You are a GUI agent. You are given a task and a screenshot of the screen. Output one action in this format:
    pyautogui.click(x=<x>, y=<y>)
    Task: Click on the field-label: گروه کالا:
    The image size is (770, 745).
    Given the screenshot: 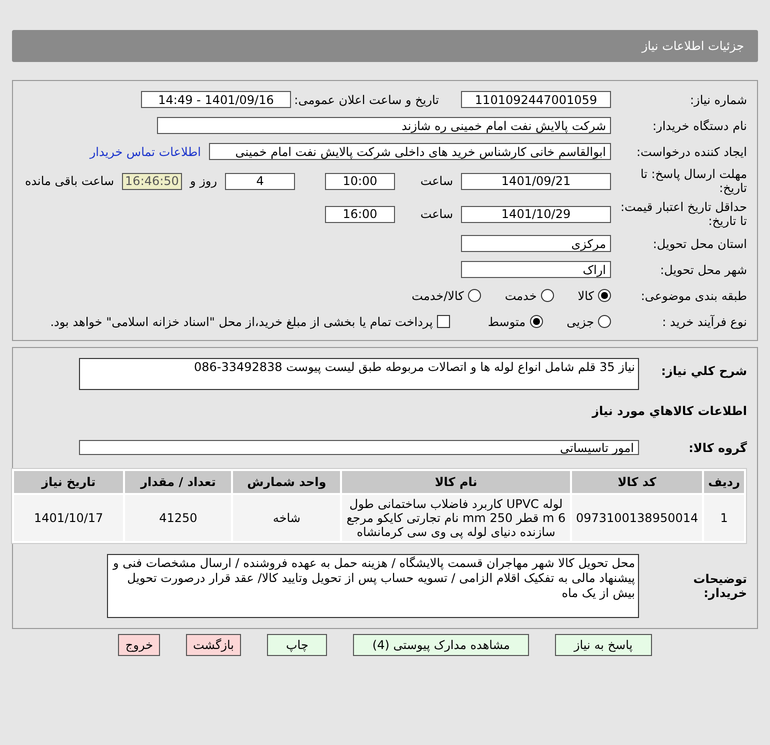 What is the action you would take?
    pyautogui.click(x=717, y=447)
    